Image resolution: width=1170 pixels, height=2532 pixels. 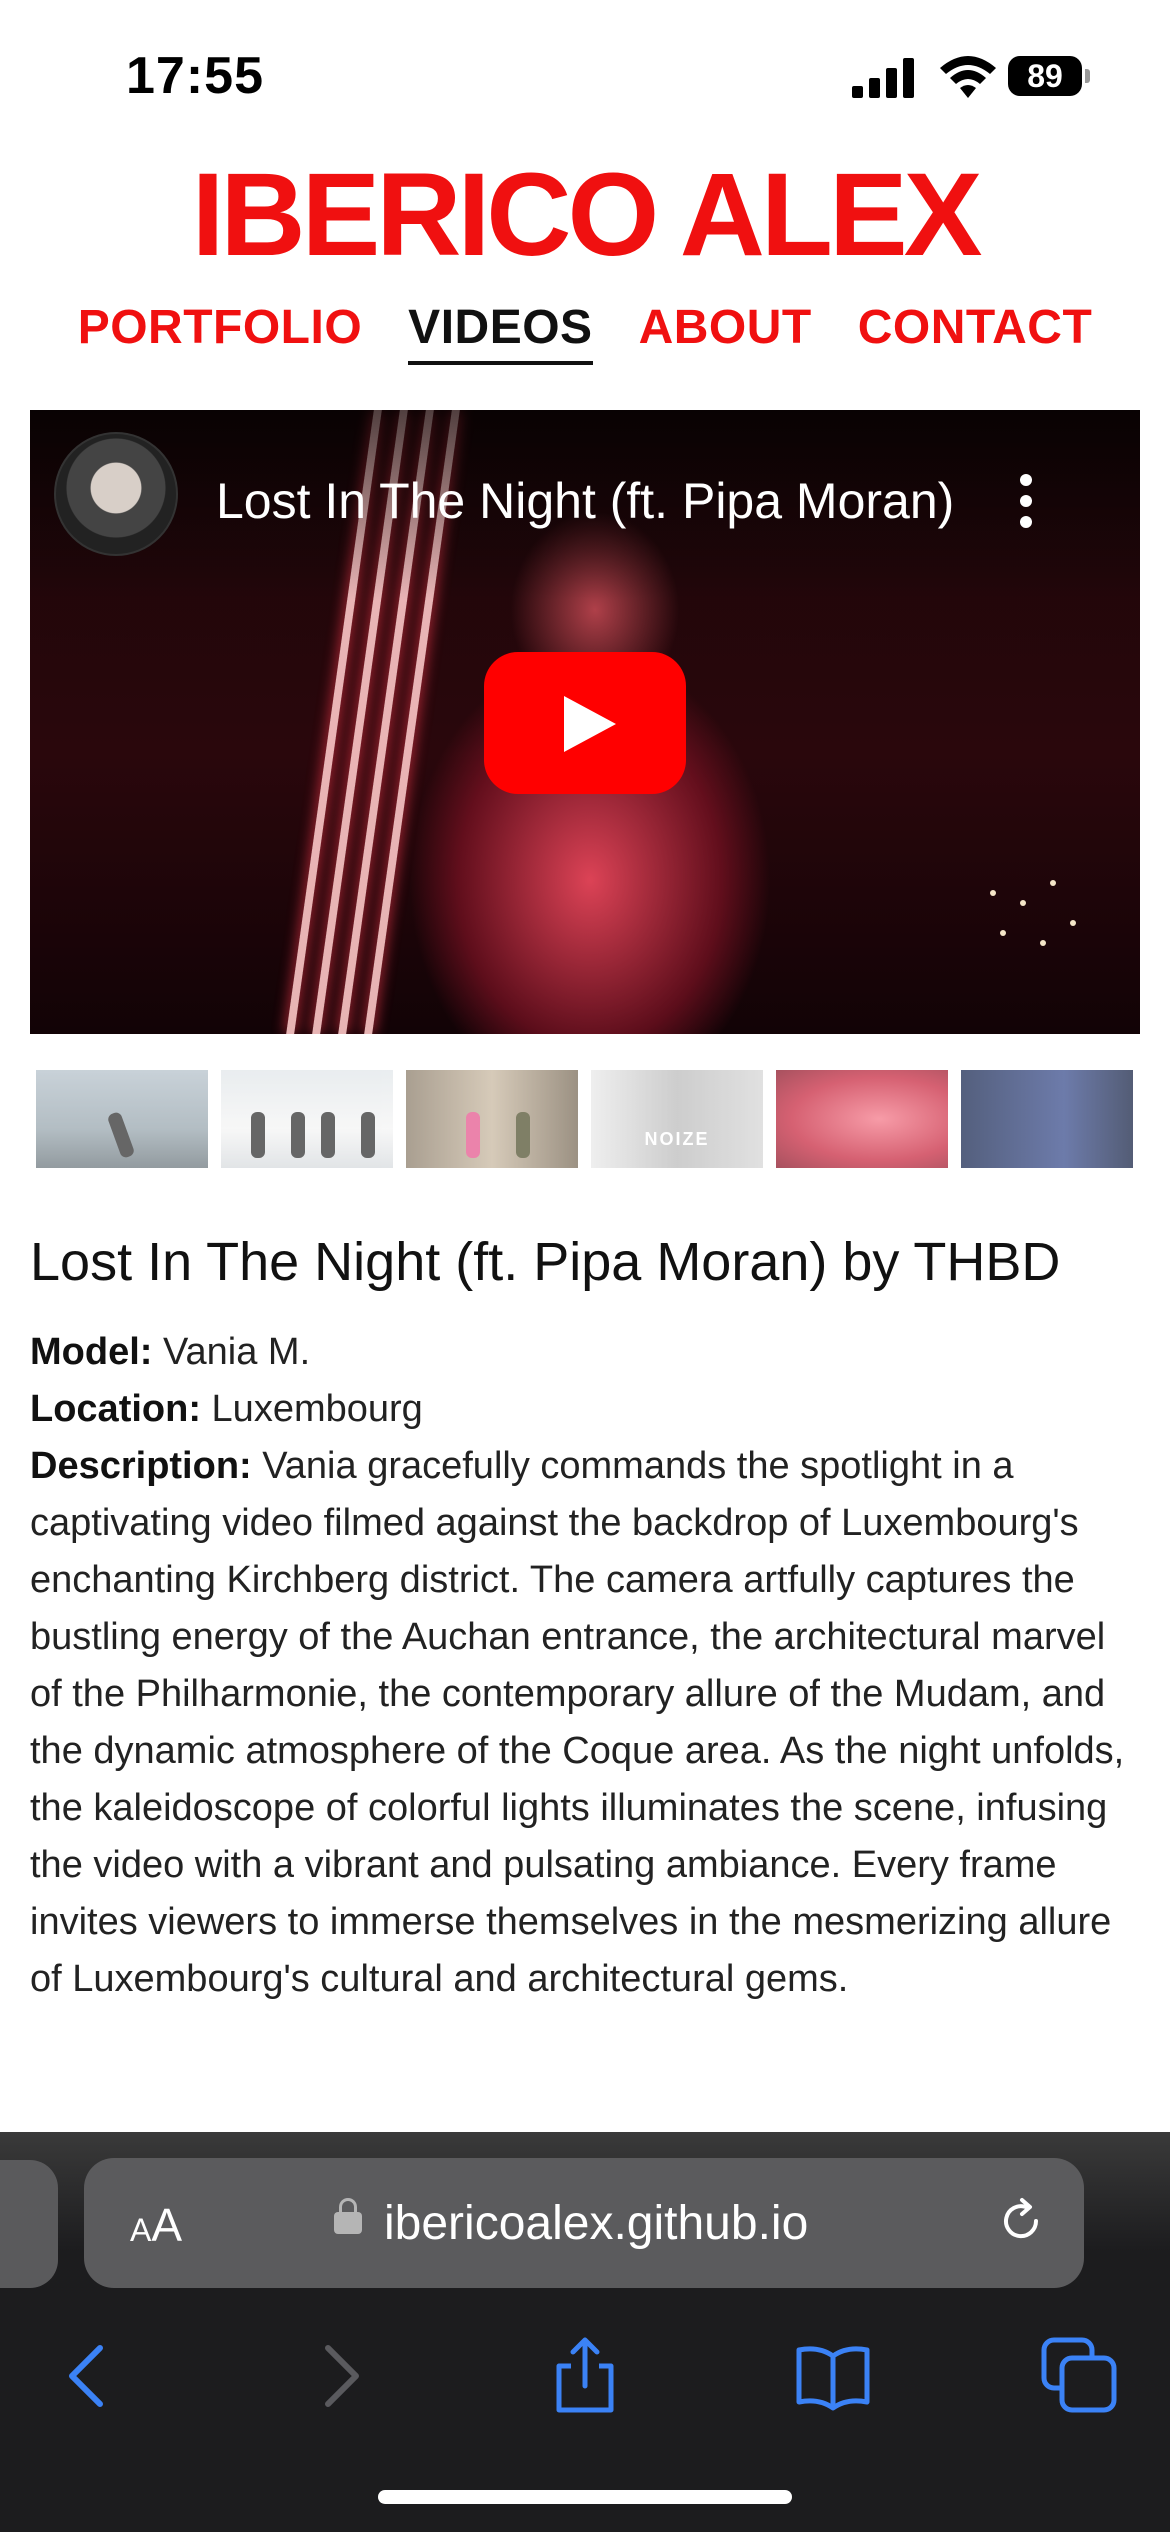 I want to click on description-label: Description:, so click(x=141, y=1466).